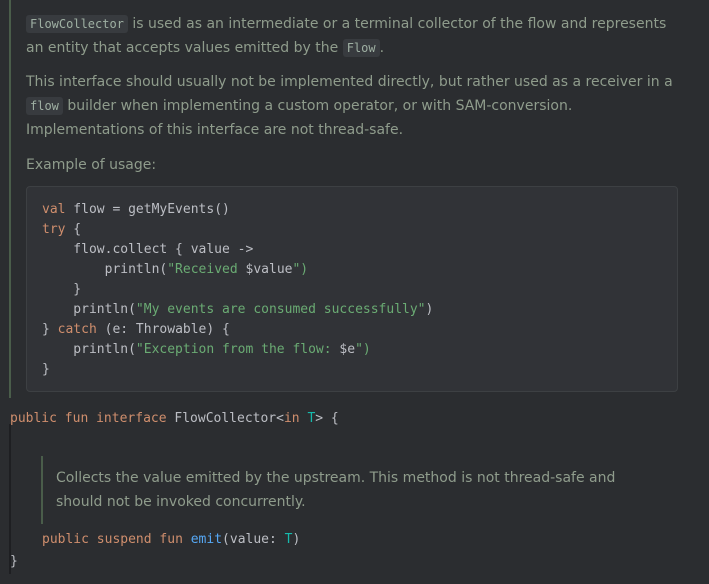 The height and width of the screenshot is (584, 709). Describe the element at coordinates (206, 349) in the screenshot. I see `code-line: println("Exception from the flow: $e")` at that location.